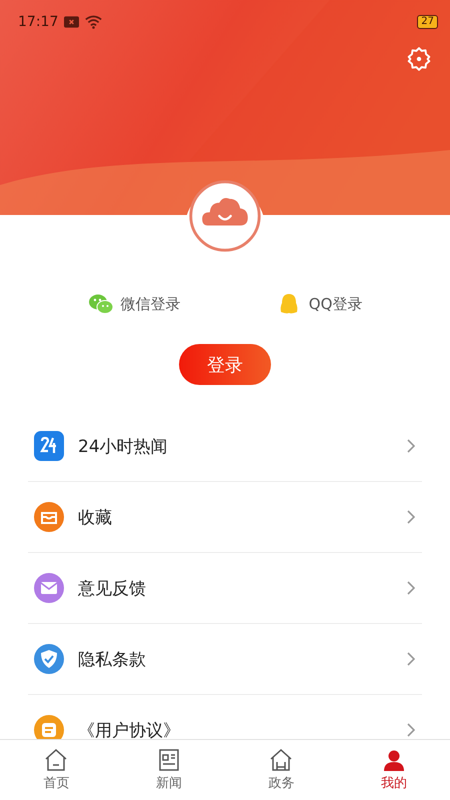 The height and width of the screenshot is (800, 450). Describe the element at coordinates (225, 216) in the screenshot. I see `avatar-icon` at that location.